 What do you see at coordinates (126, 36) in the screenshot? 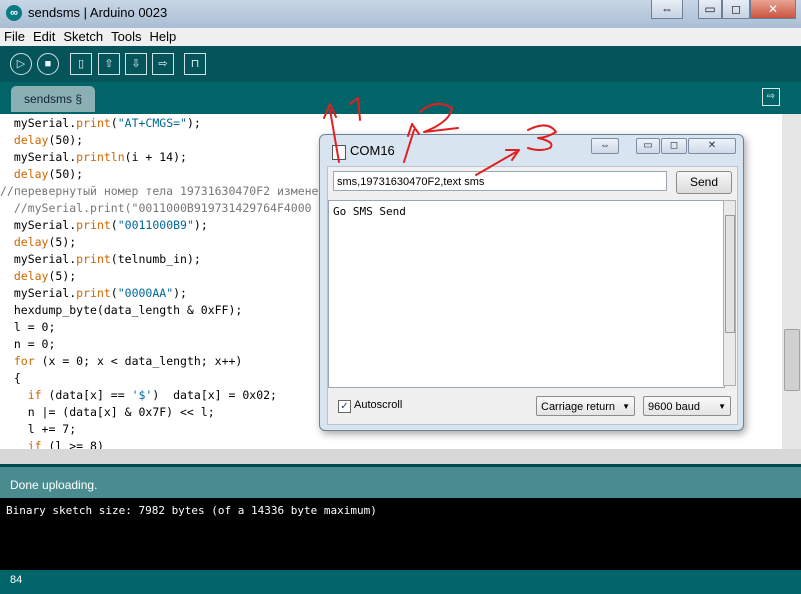
I see `menu-tools: Tools` at bounding box center [126, 36].